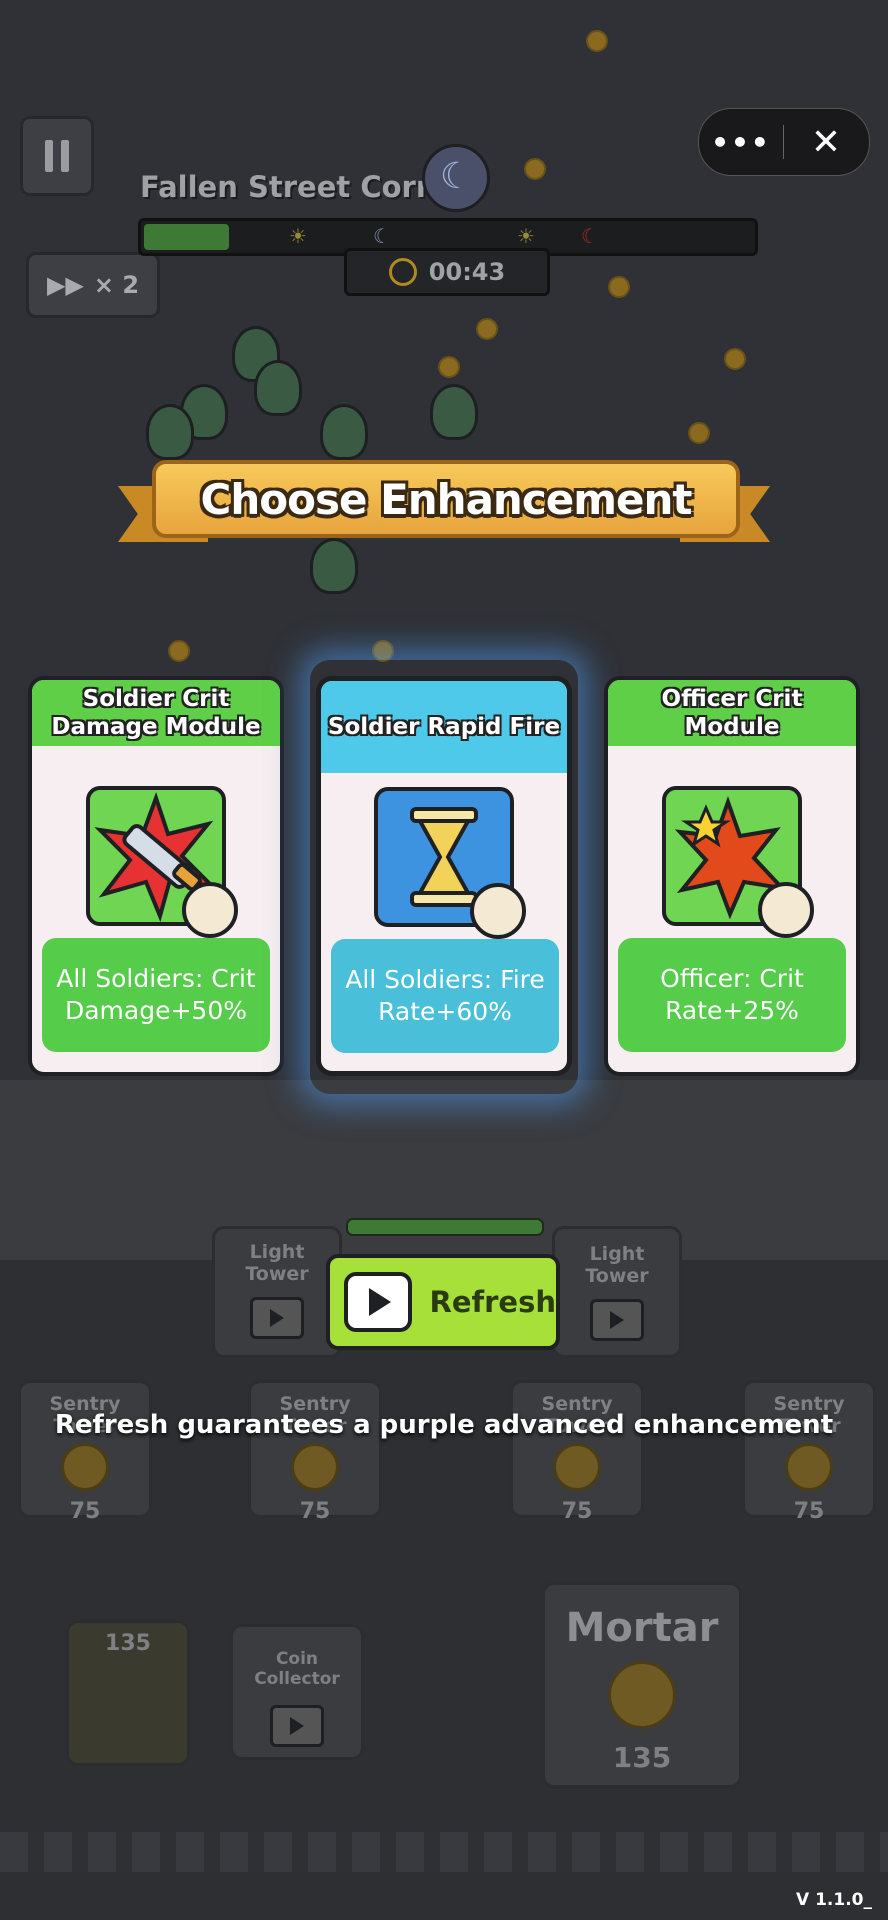 This screenshot has height=1920, width=888. What do you see at coordinates (738, 862) in the screenshot?
I see `explosion-star-icon` at bounding box center [738, 862].